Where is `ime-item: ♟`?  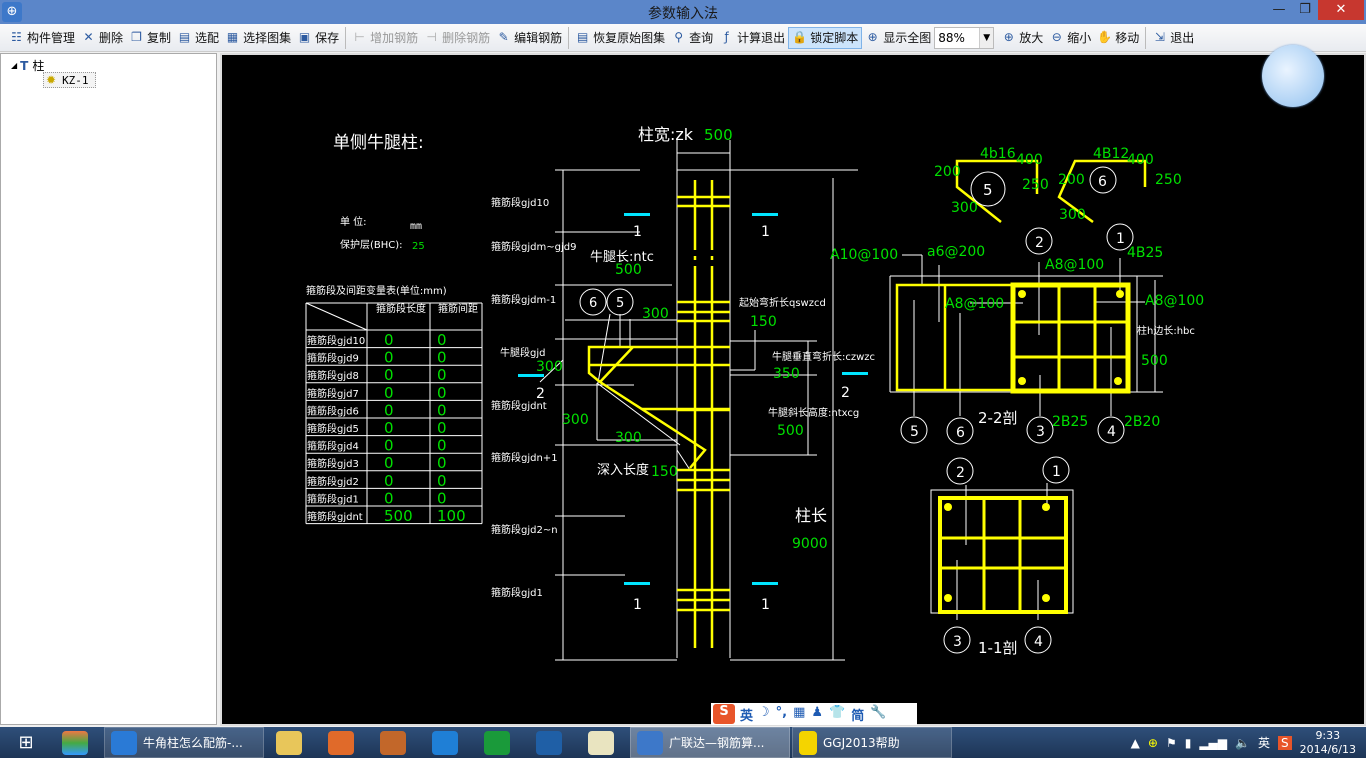 ime-item: ♟ is located at coordinates (817, 714).